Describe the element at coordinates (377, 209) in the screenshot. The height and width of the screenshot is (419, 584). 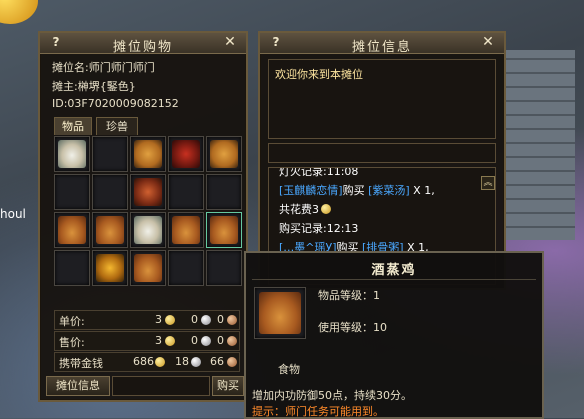
I see `log-line: 共花费3` at that location.